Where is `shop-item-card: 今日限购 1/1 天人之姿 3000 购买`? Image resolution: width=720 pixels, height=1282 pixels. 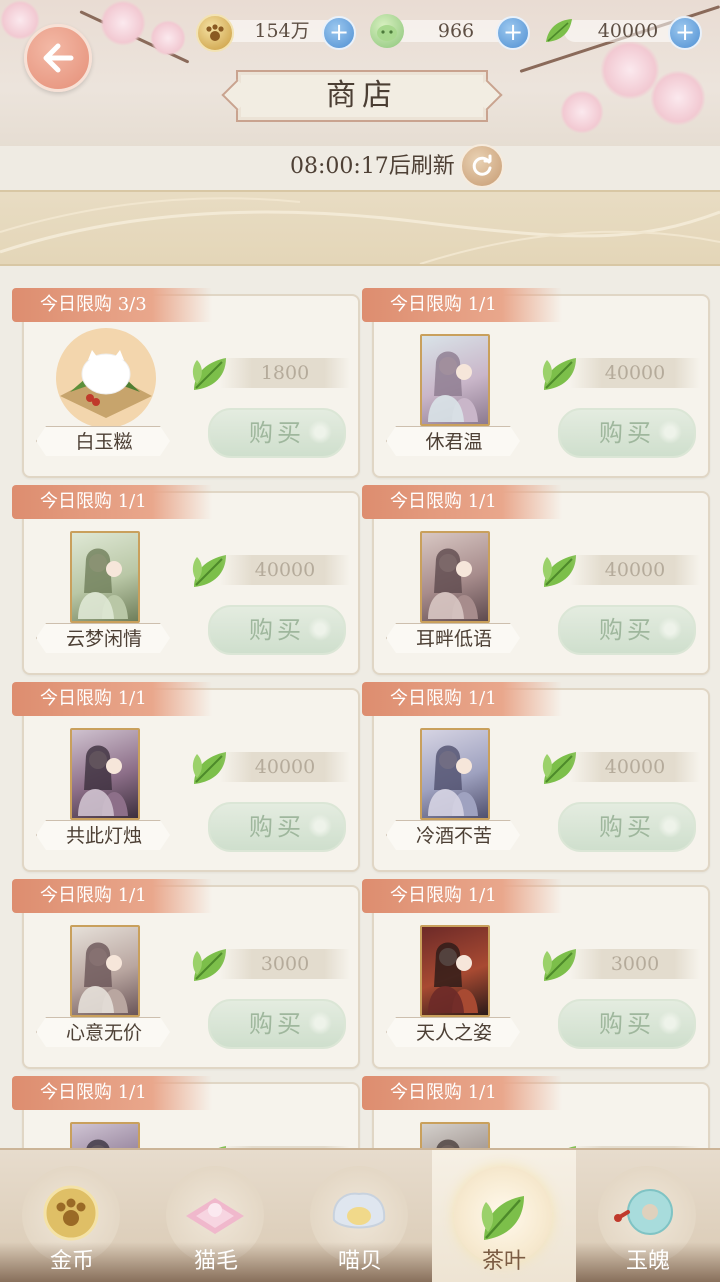
shop-item-card: 今日限购 1/1 天人之姿 3000 购买 is located at coordinates (536, 974).